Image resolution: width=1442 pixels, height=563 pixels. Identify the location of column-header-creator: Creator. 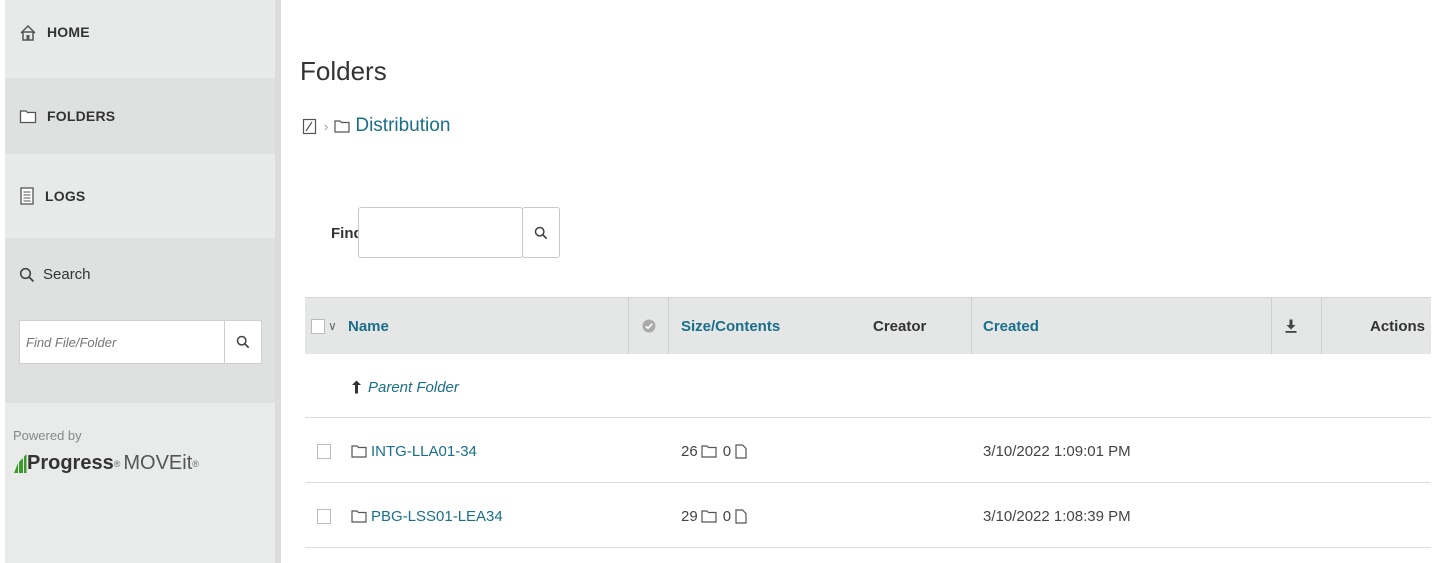
(900, 326).